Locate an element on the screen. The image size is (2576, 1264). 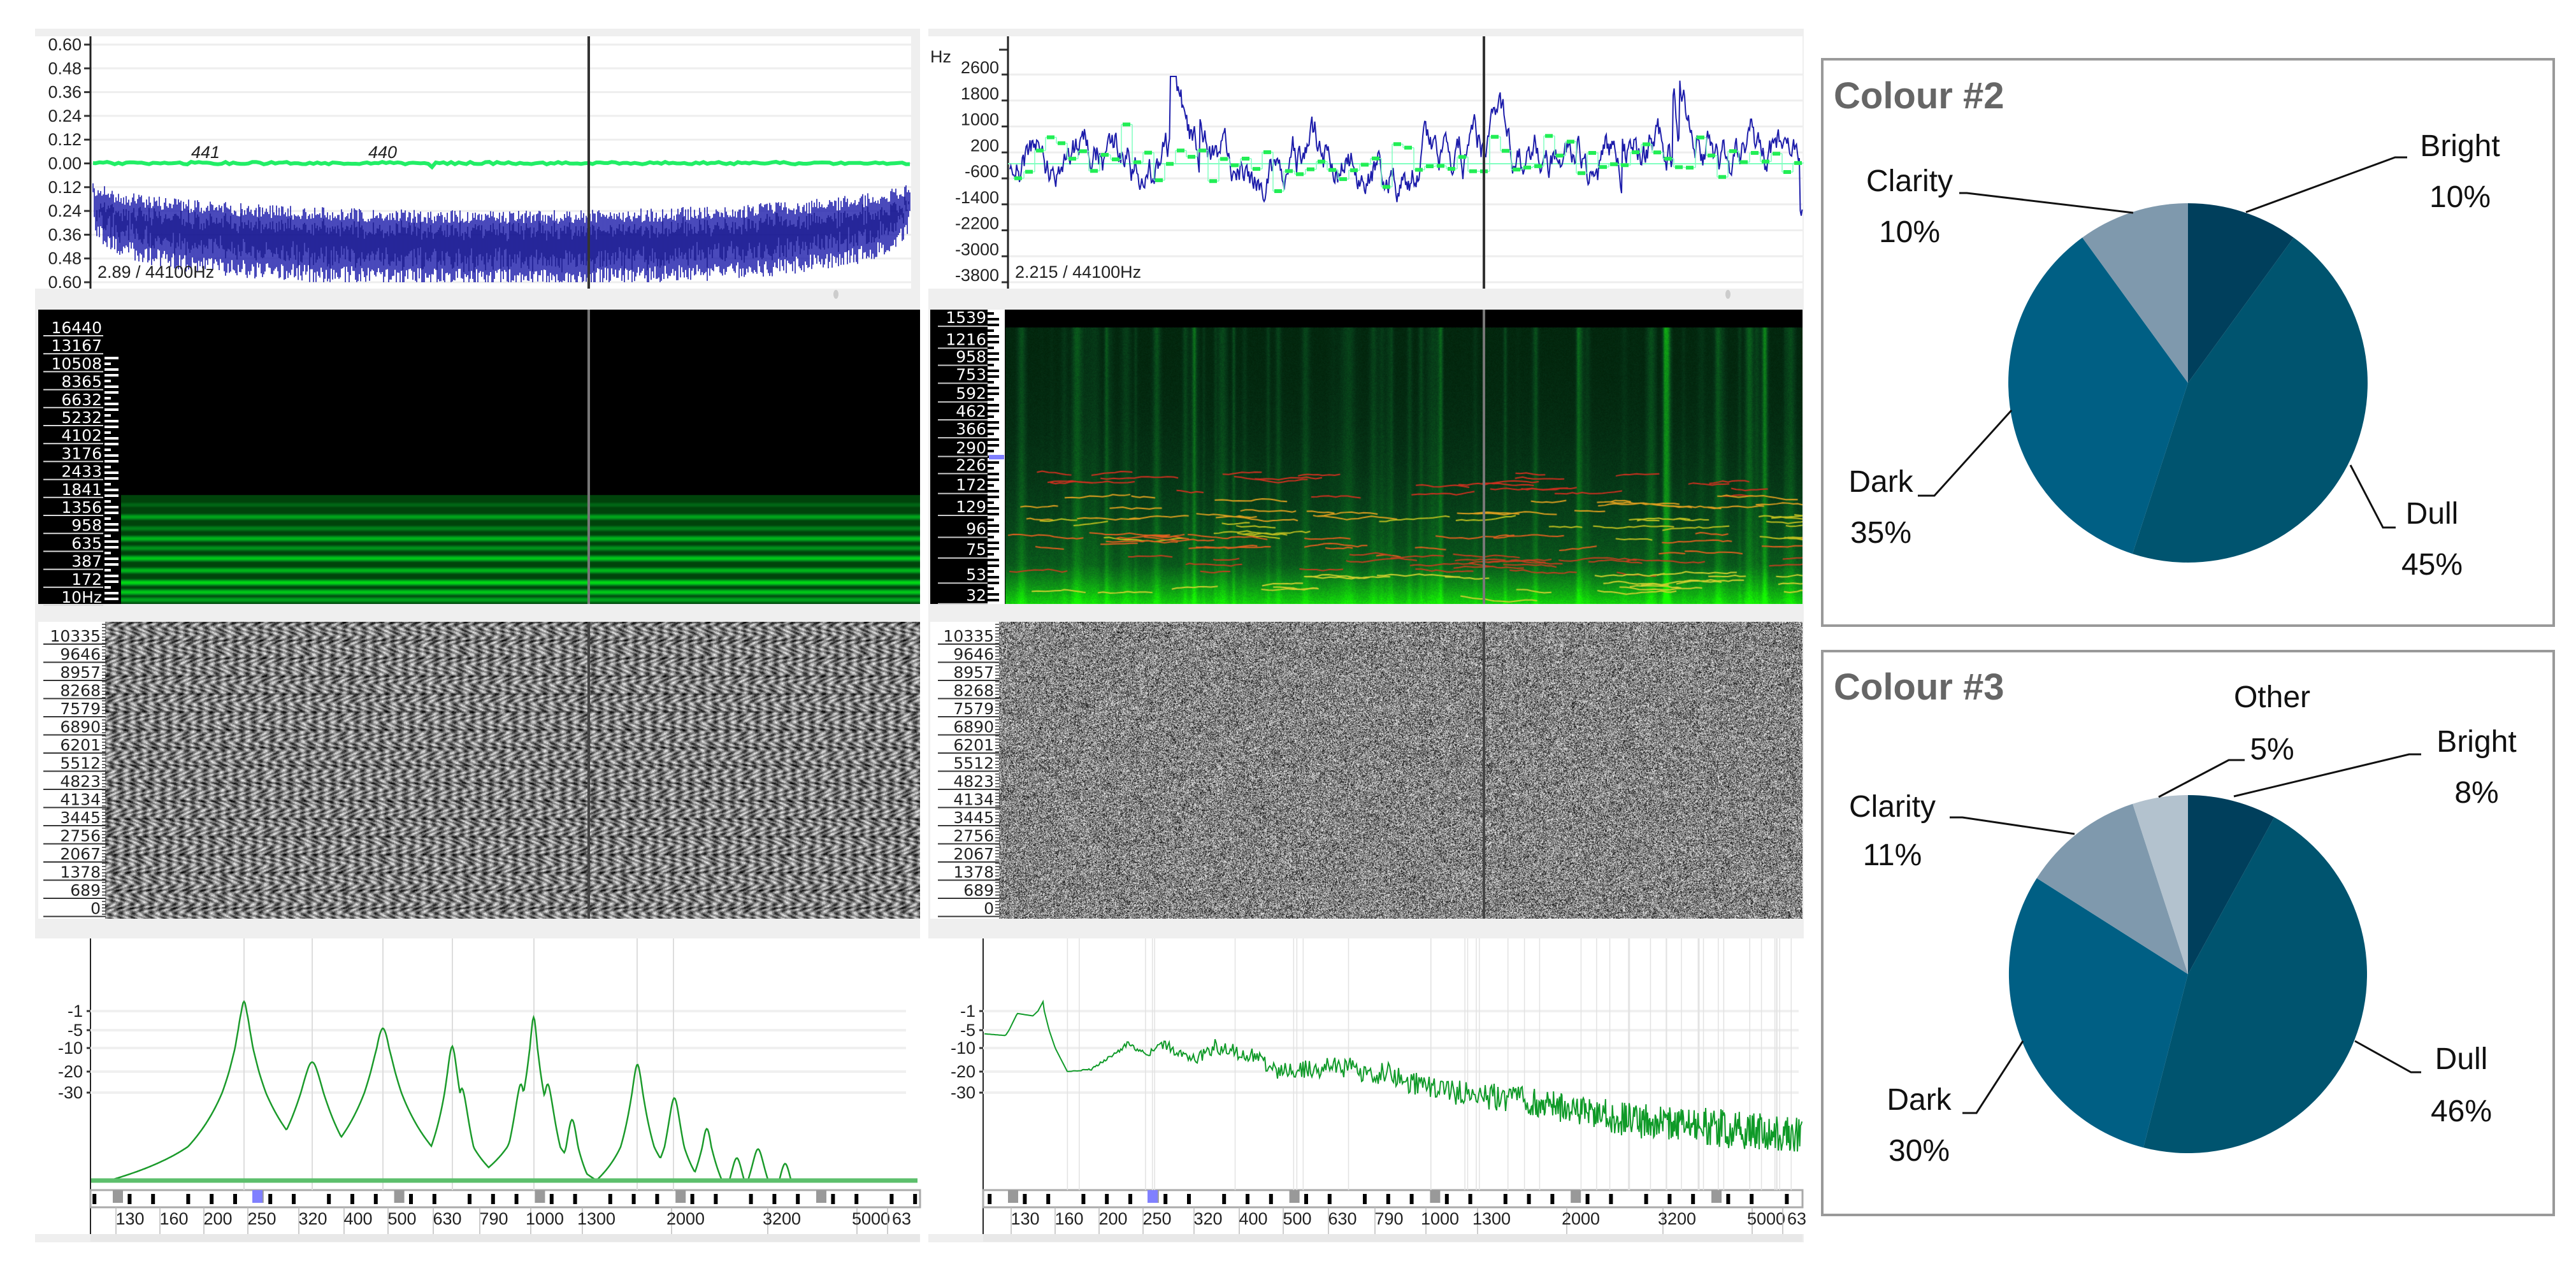
y-tick-label: 1356 is located at coordinates (81, 507).